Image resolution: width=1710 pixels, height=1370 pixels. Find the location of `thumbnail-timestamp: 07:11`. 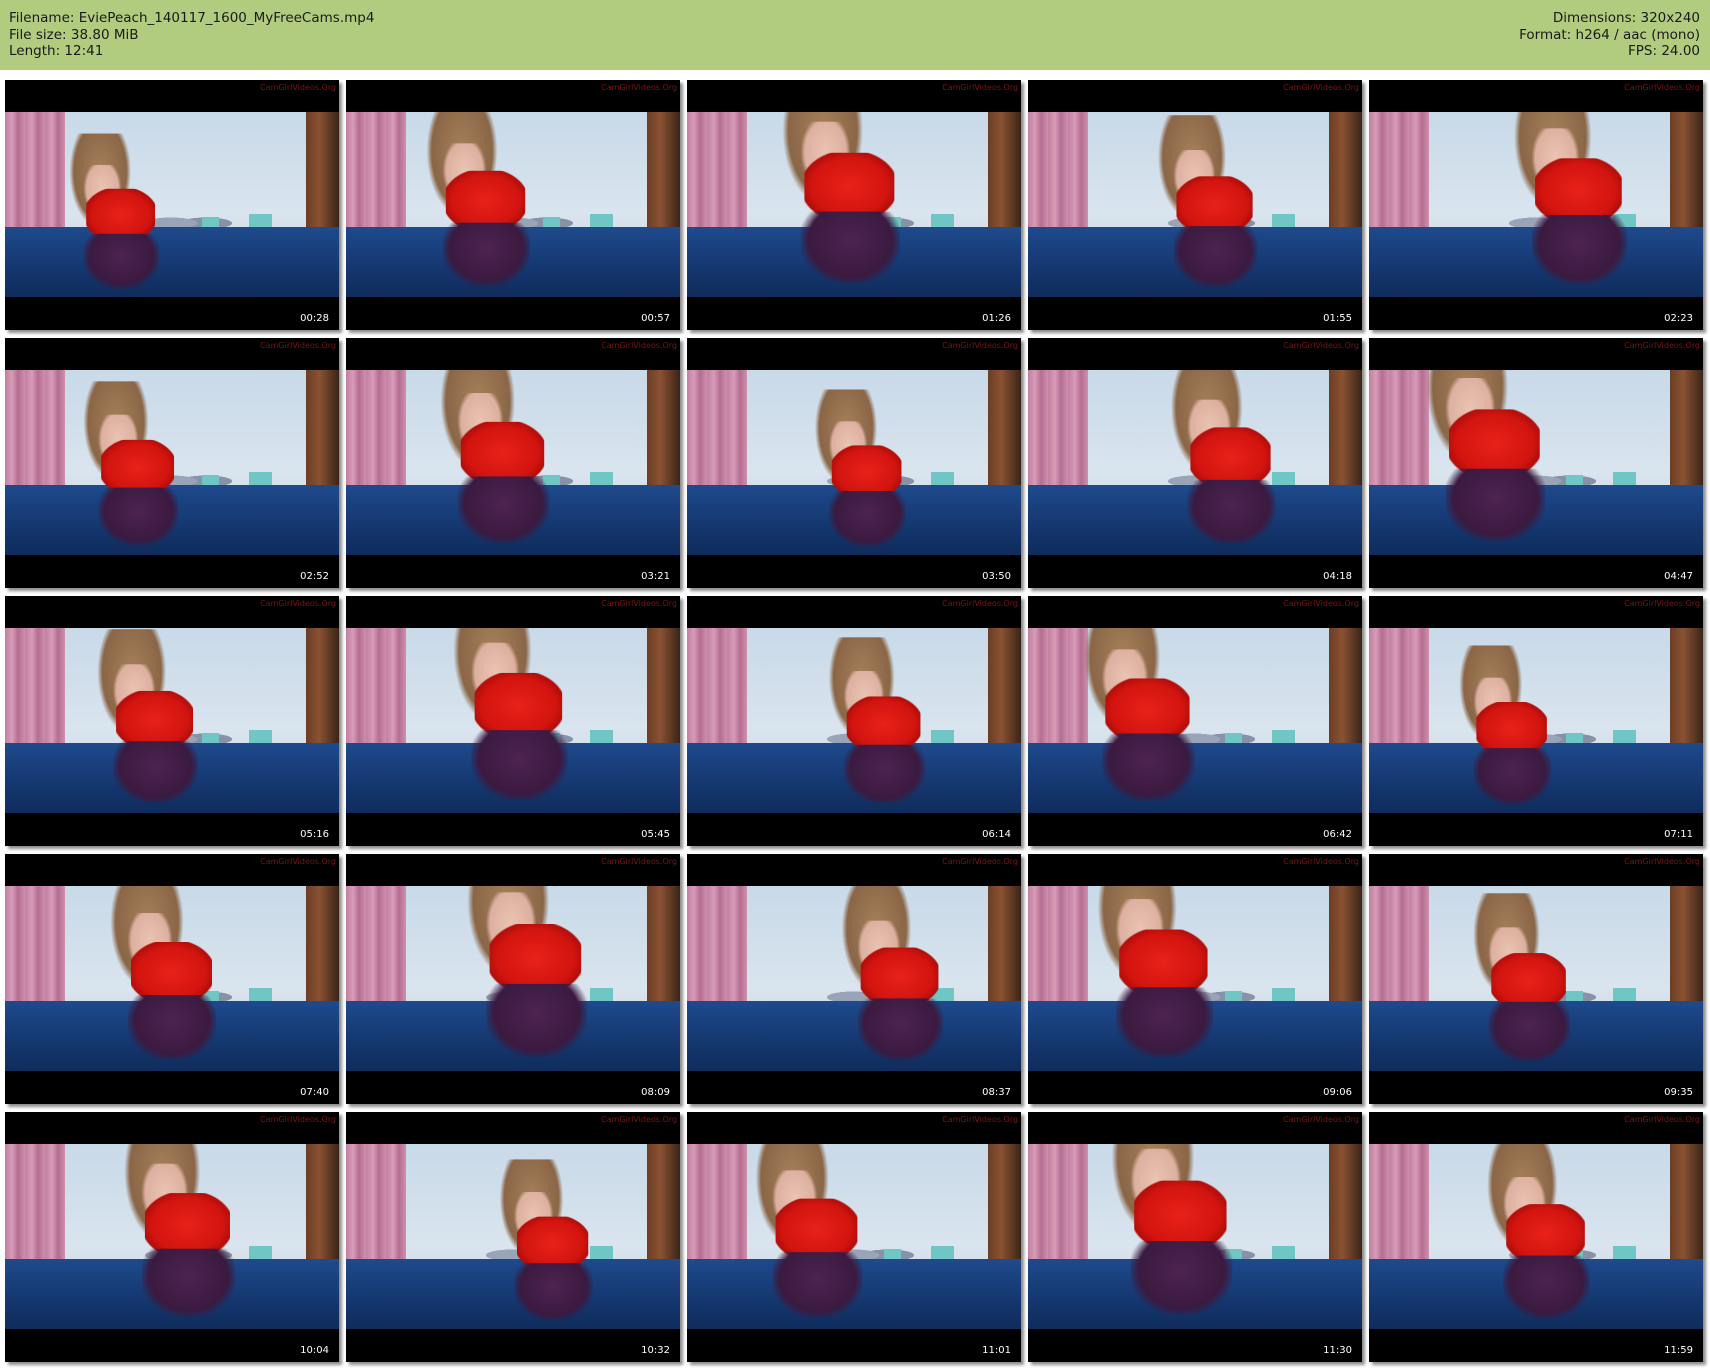

thumbnail-timestamp: 07:11 is located at coordinates (1678, 834).